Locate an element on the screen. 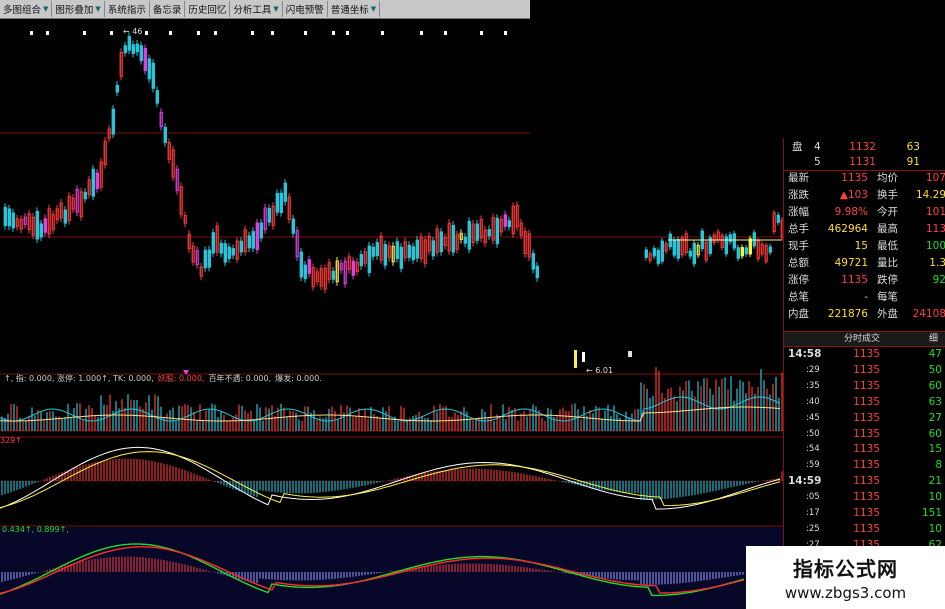 The width and height of the screenshot is (945, 609). tick-row: 14:59 1135 21 is located at coordinates (864, 481).